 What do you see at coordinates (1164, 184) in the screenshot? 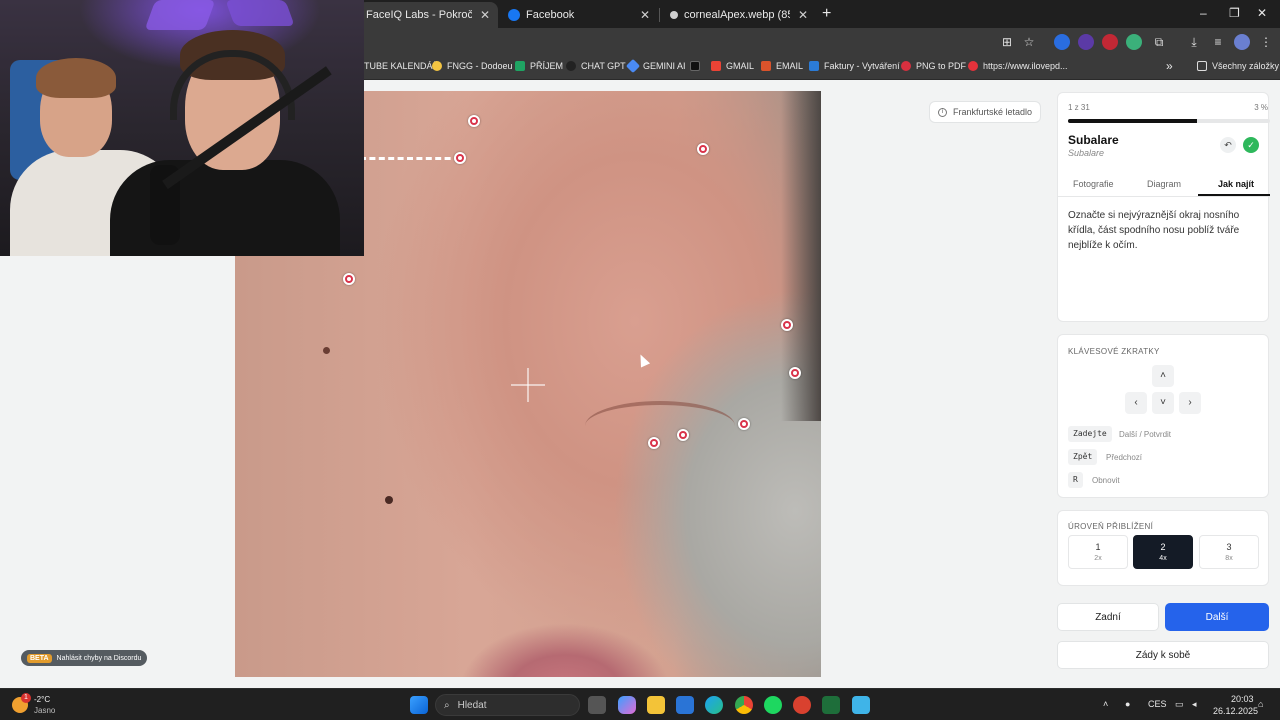
I see `tab-diagram: Diagram` at bounding box center [1164, 184].